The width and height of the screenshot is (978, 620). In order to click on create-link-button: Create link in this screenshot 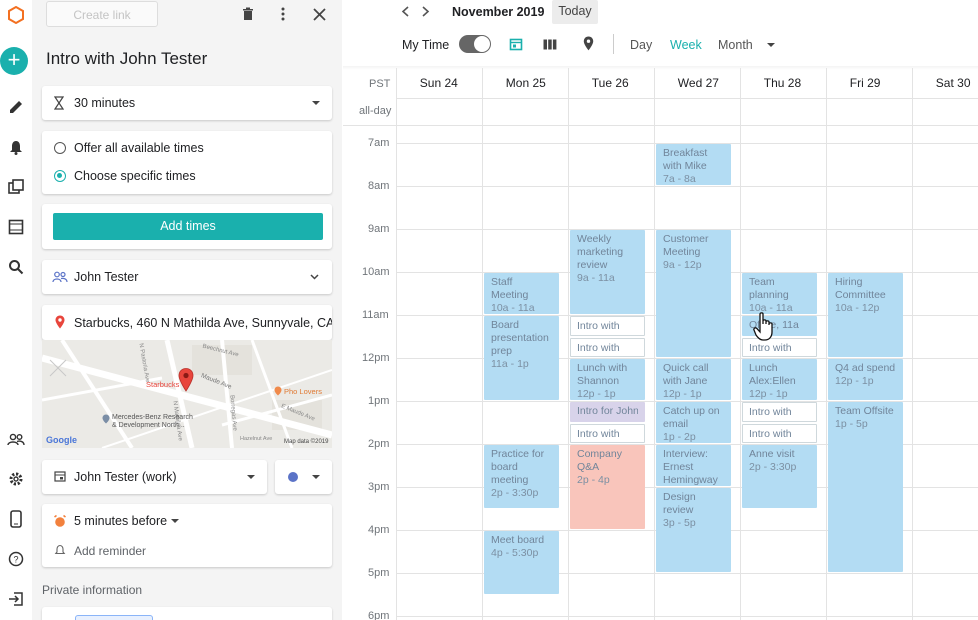, I will do `click(102, 14)`.